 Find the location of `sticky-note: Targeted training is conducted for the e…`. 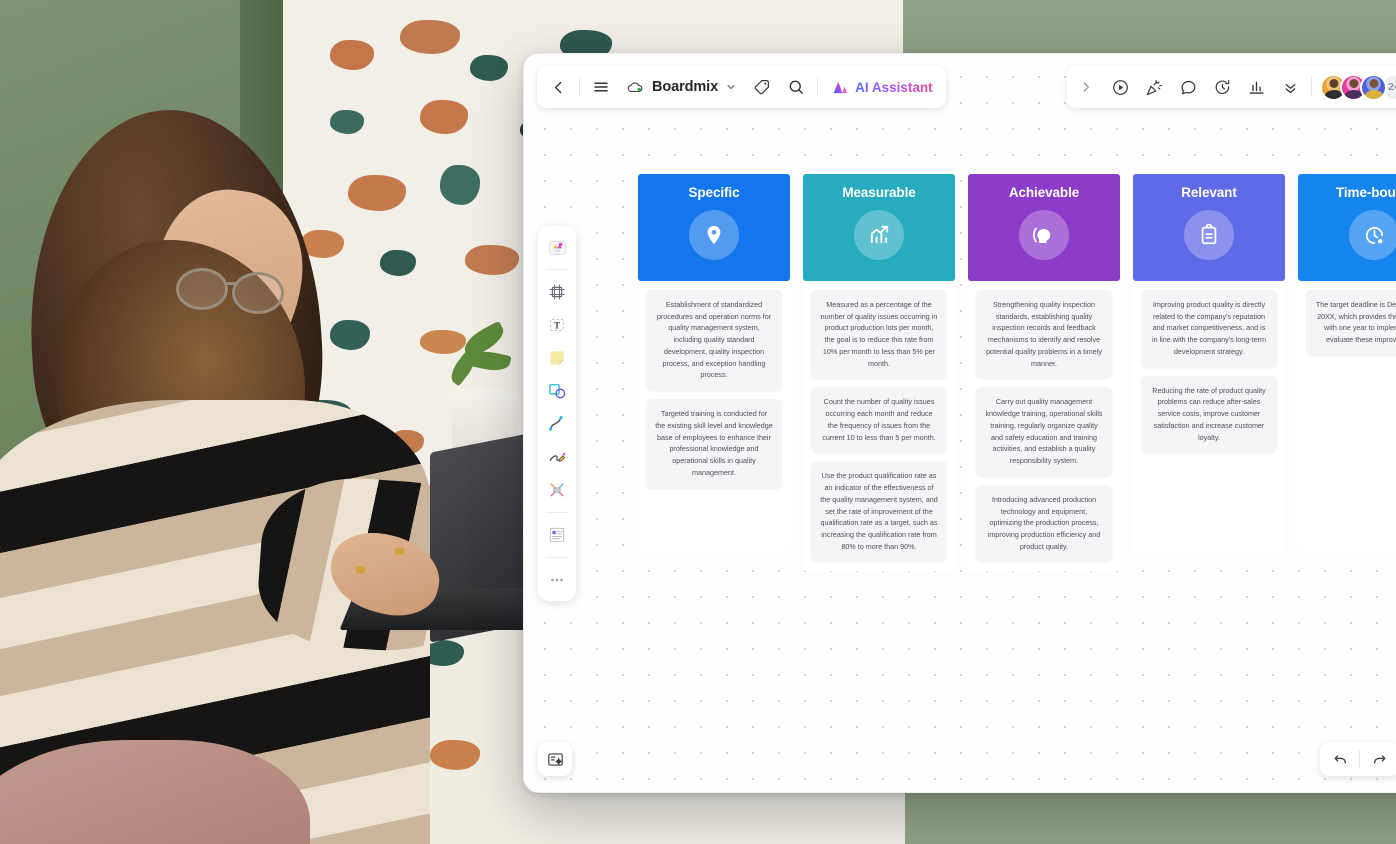

sticky-note: Targeted training is conducted for the e… is located at coordinates (714, 443).